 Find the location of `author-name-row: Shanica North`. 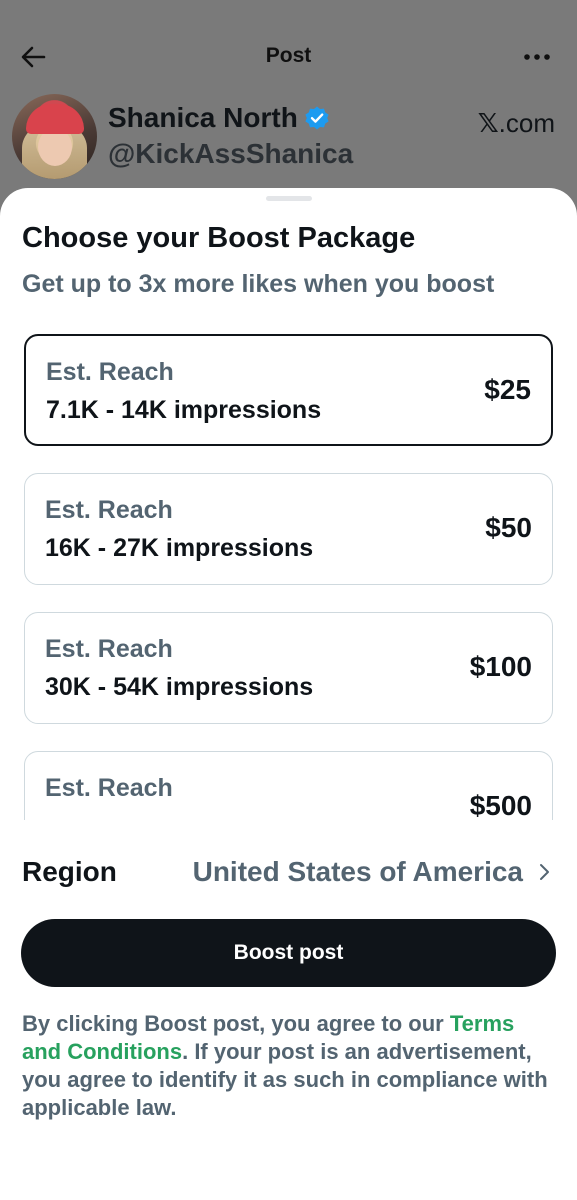

author-name-row: Shanica North is located at coordinates (219, 118).